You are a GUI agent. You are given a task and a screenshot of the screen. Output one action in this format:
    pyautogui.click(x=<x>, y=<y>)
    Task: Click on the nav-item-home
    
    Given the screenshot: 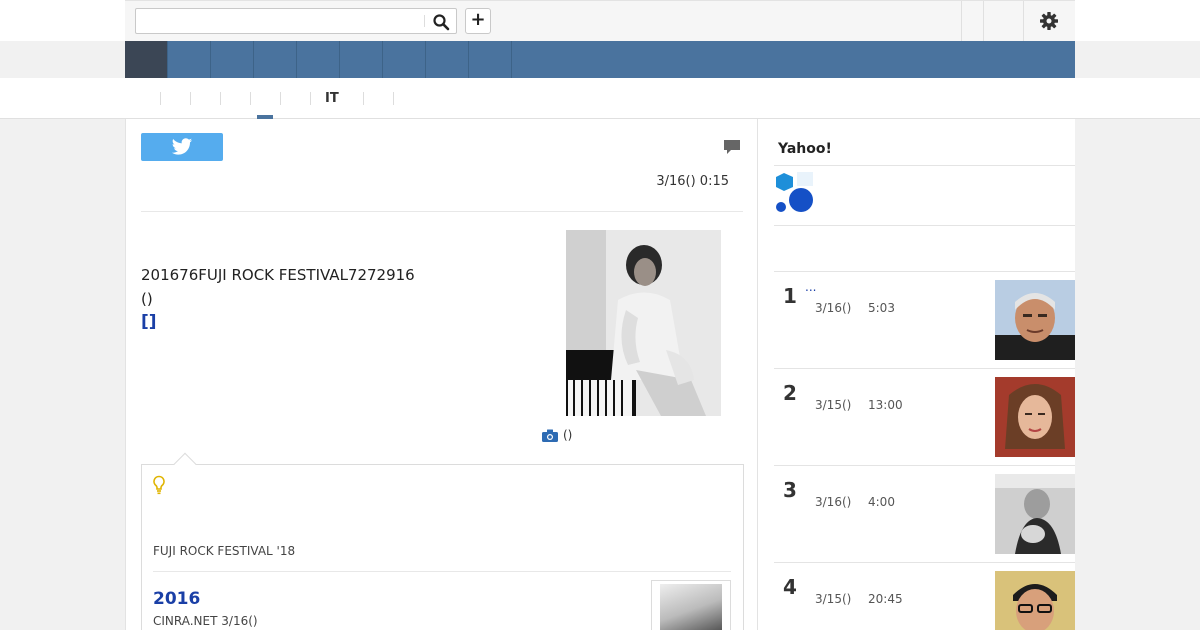 What is the action you would take?
    pyautogui.click(x=146, y=59)
    